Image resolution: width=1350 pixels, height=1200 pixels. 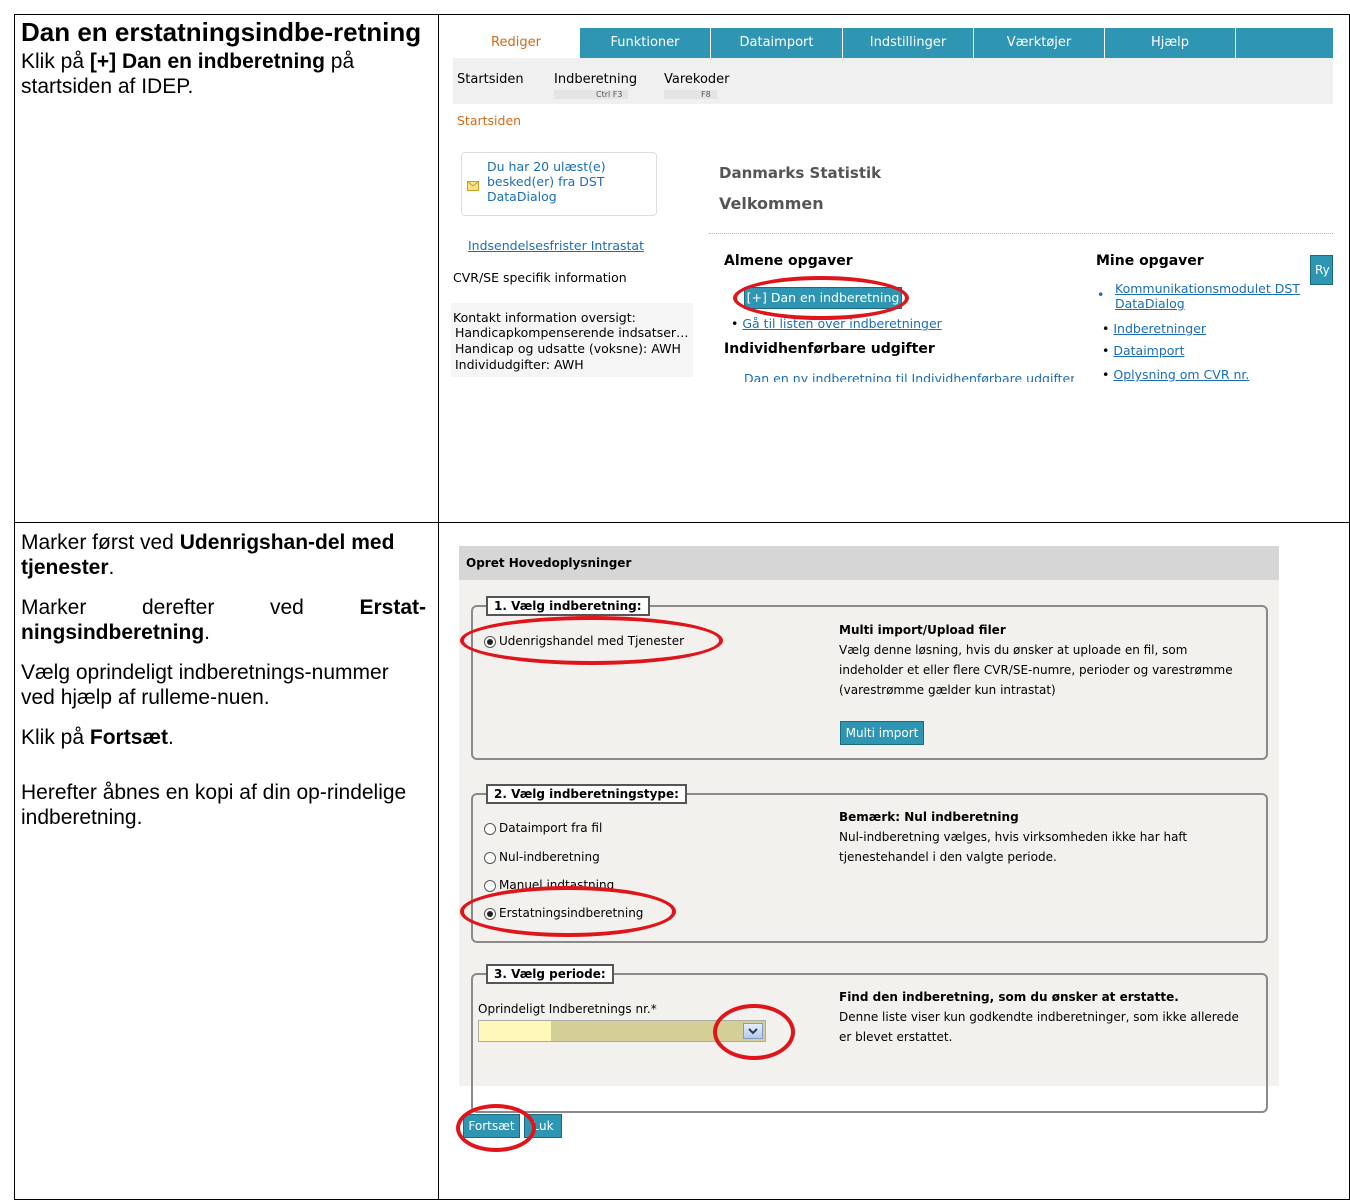 I want to click on envelope-icon, so click(x=473, y=186).